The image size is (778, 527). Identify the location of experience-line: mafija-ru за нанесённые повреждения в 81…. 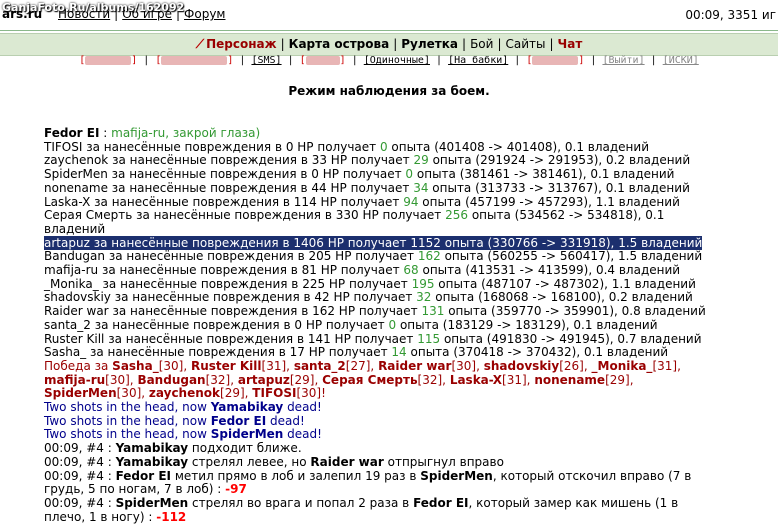
(382, 270).